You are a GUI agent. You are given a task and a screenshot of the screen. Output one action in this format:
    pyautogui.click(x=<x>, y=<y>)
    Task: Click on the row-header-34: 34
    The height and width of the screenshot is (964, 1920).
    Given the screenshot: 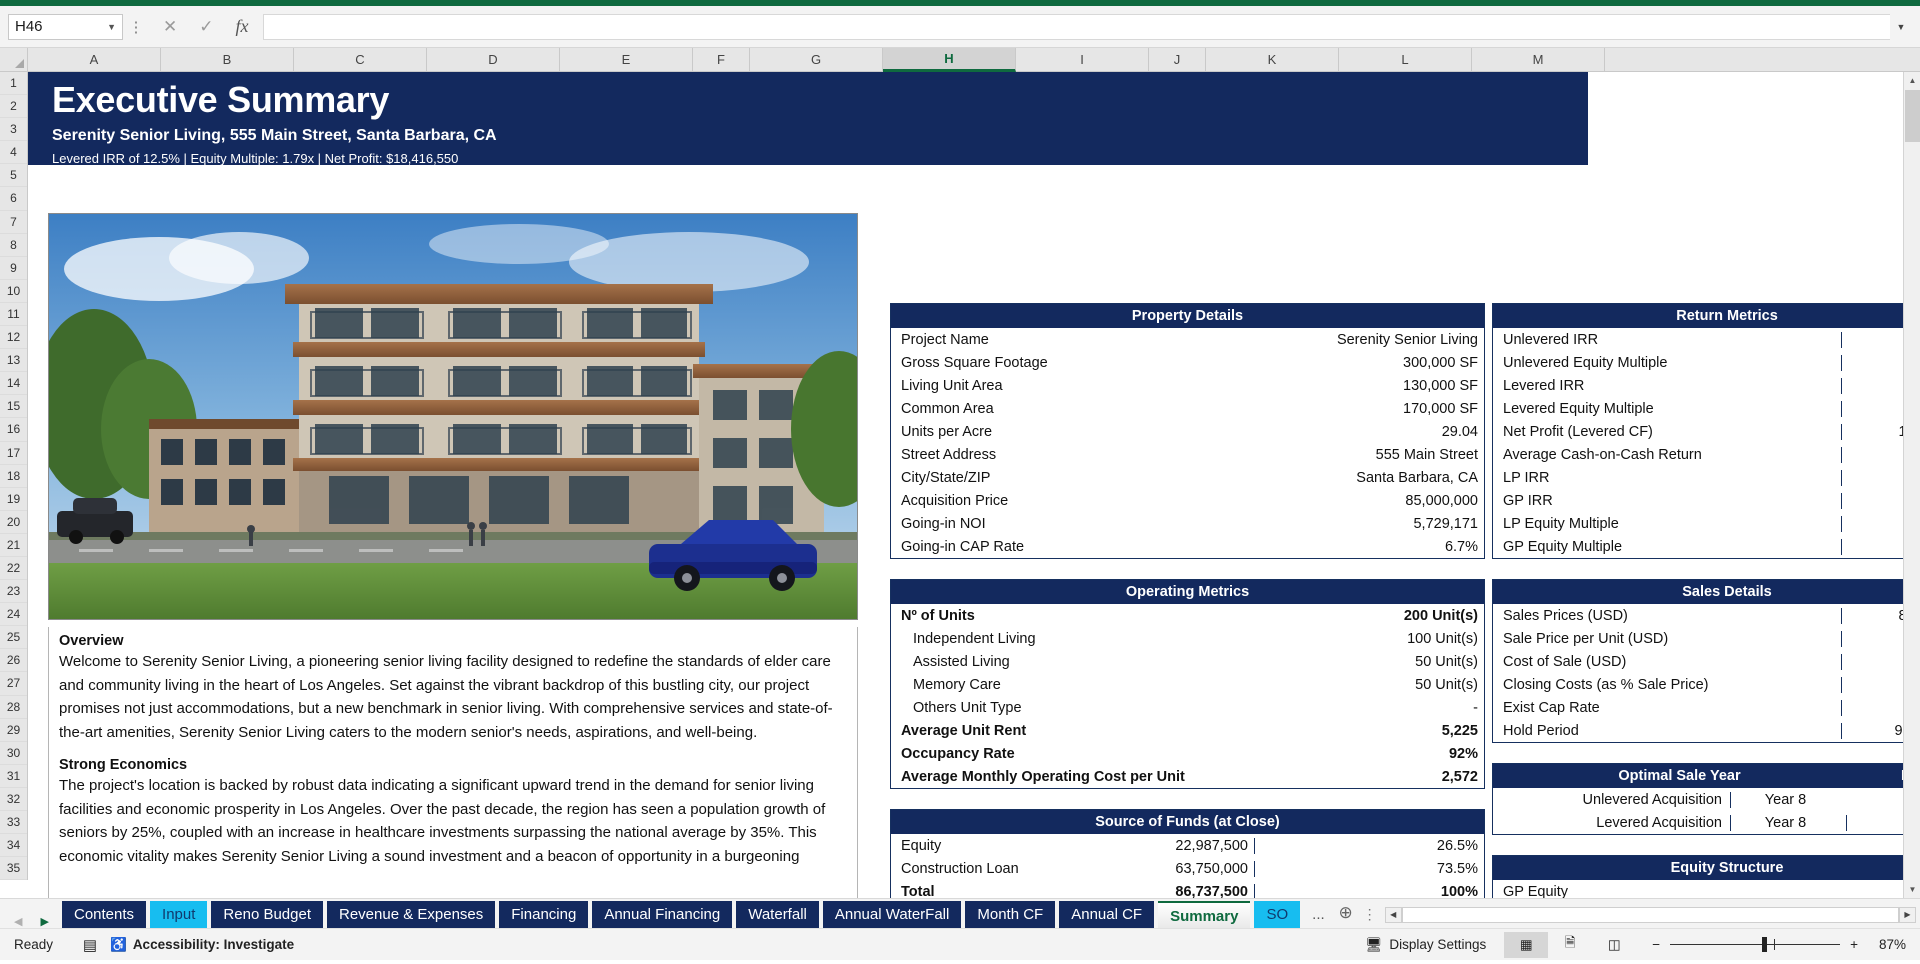 What is the action you would take?
    pyautogui.click(x=13, y=846)
    